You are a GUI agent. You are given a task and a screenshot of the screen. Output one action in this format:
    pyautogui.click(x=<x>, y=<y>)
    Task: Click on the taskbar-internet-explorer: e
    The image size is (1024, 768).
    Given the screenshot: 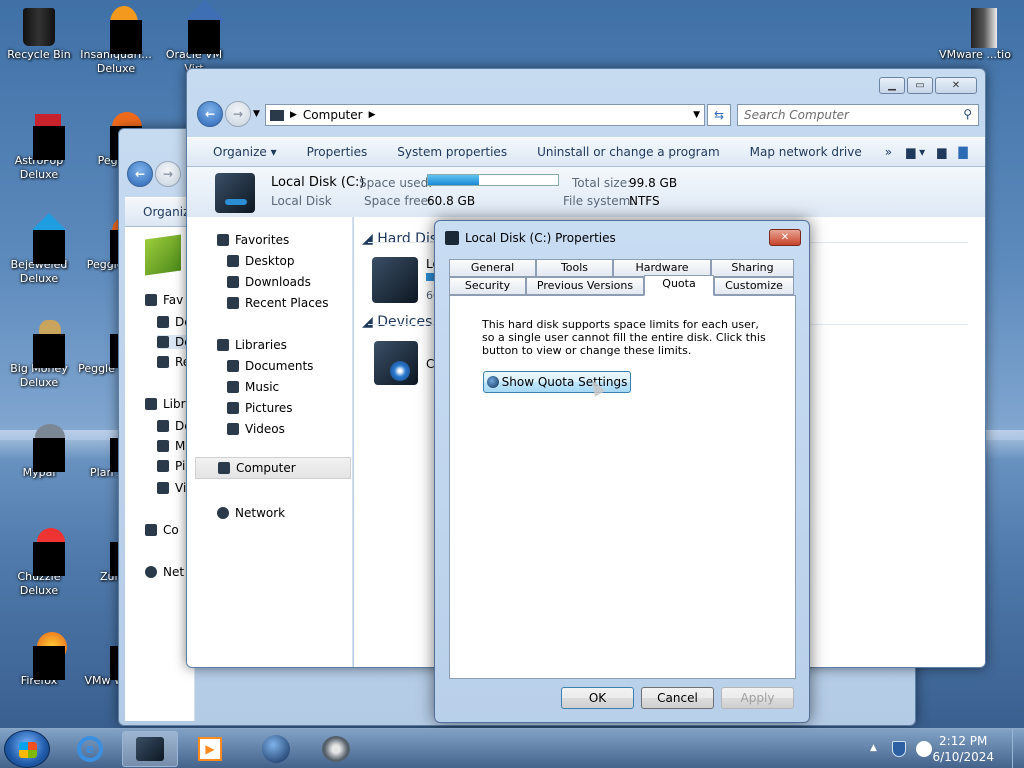 What is the action you would take?
    pyautogui.click(x=90, y=749)
    